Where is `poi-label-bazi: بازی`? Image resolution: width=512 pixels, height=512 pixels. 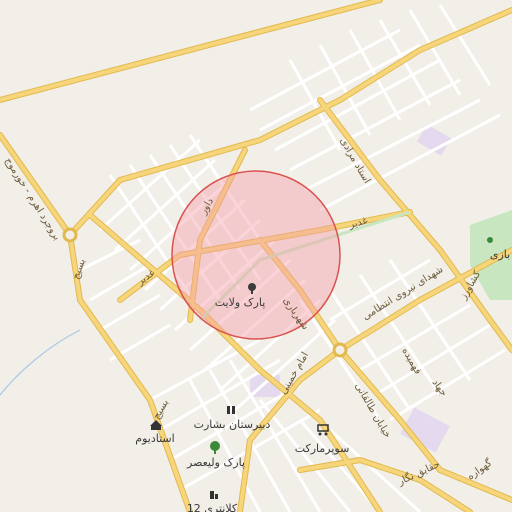 poi-label-bazi: بازی is located at coordinates (500, 254).